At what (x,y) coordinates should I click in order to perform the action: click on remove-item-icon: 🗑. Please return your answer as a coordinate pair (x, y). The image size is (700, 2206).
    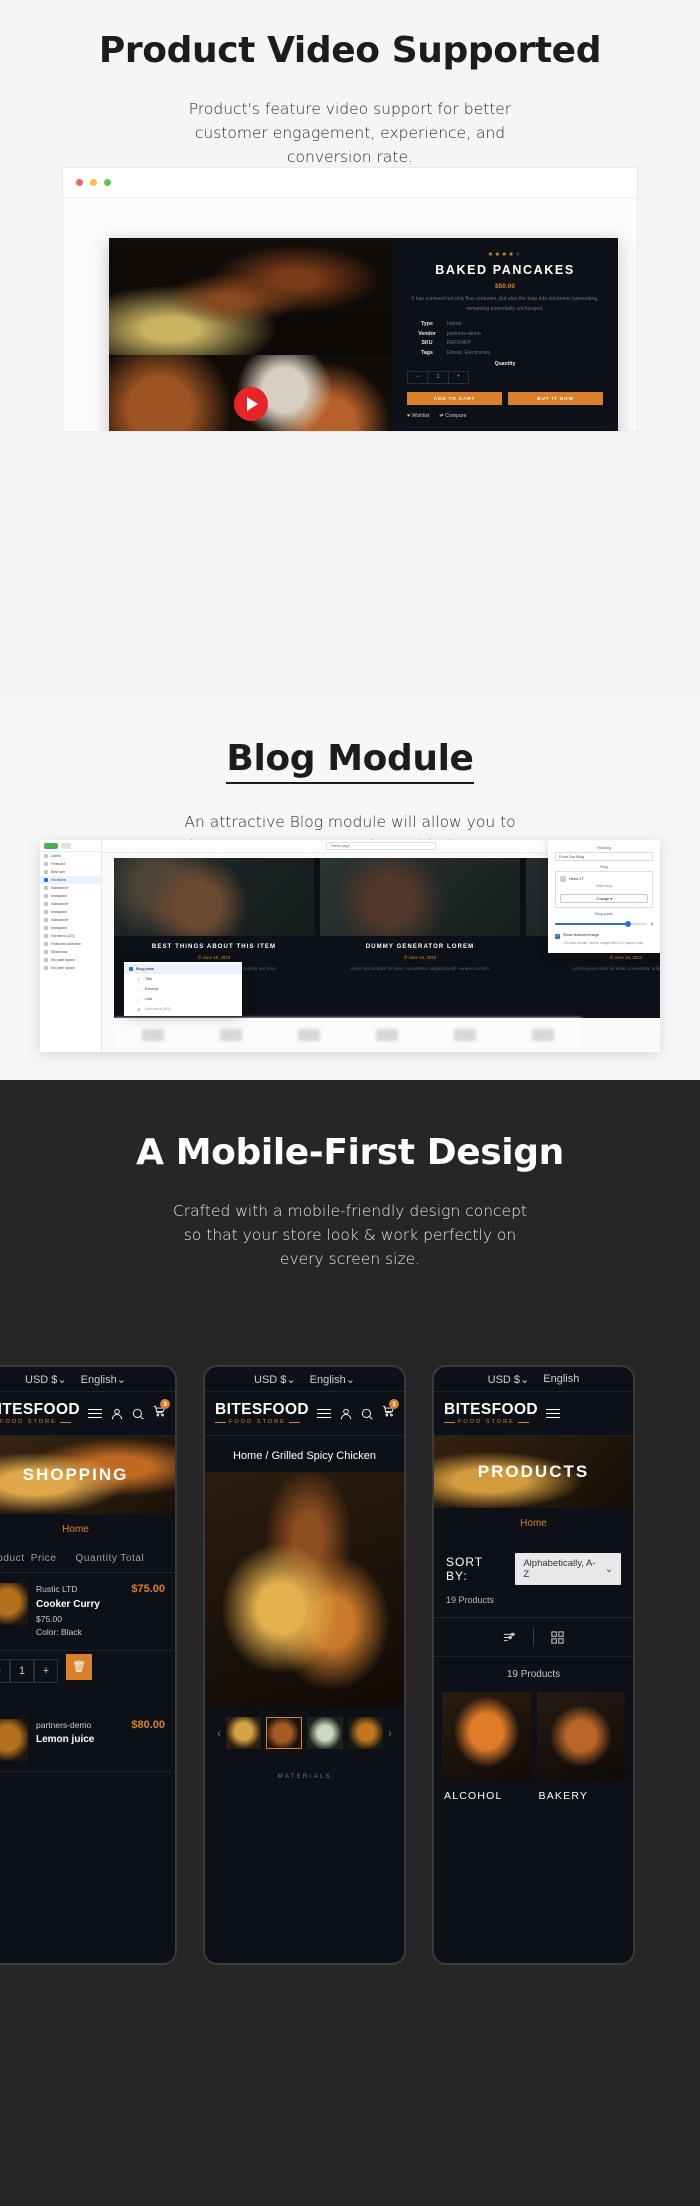
    Looking at the image, I should click on (79, 1666).